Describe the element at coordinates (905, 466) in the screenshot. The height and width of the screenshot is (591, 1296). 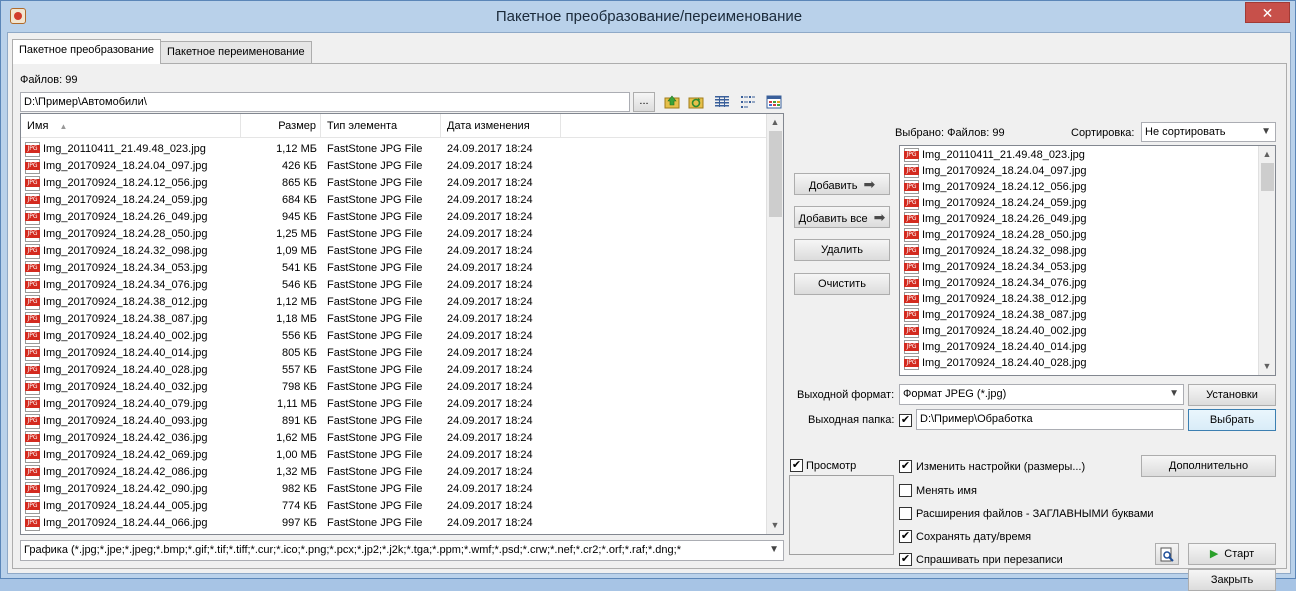
I see `change-settings-checkbox: ✔` at that location.